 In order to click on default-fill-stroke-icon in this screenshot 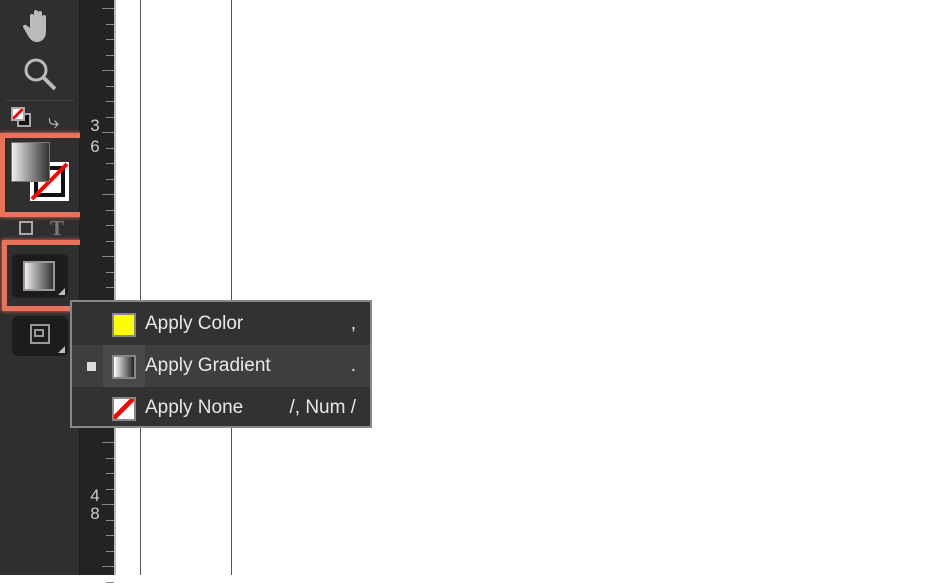, I will do `click(22, 118)`.